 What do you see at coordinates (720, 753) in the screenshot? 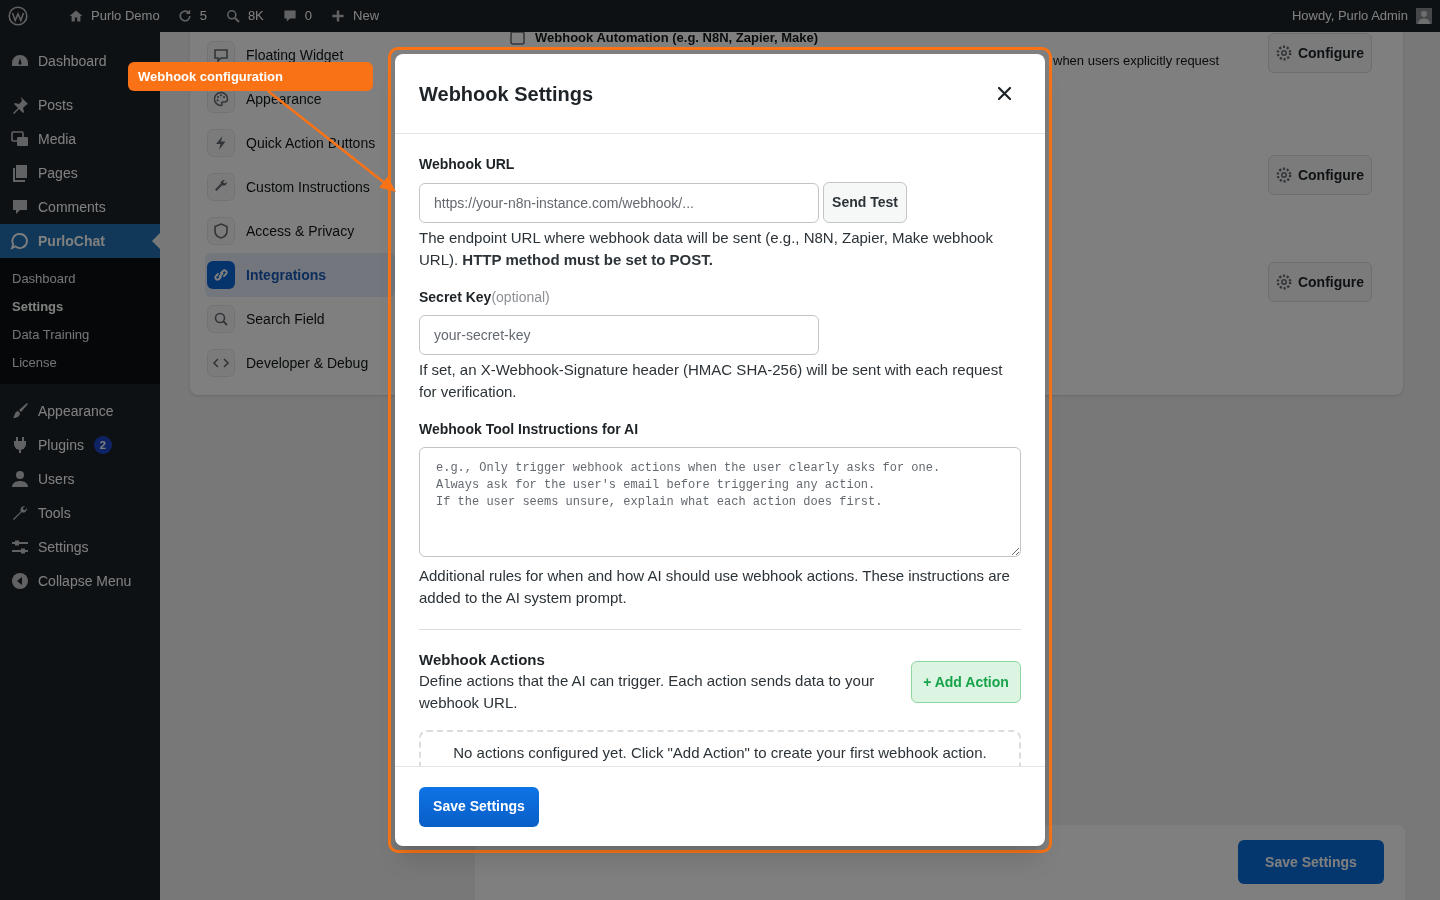
I see `empty-state-message: No actions configured yet. Click "Add Action" to create your first webhook action.` at bounding box center [720, 753].